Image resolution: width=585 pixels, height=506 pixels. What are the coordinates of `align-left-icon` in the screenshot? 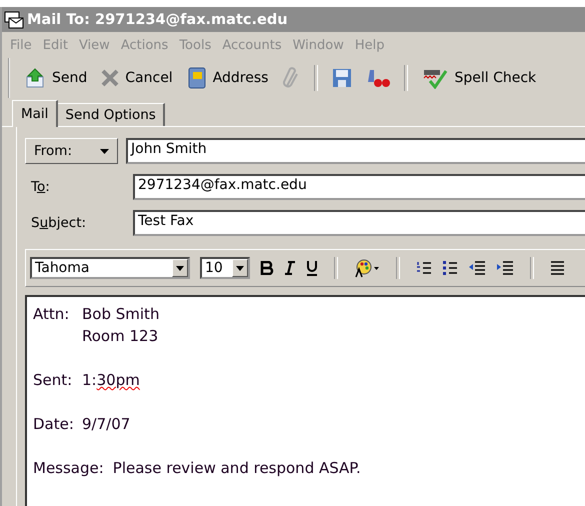 It's located at (557, 268).